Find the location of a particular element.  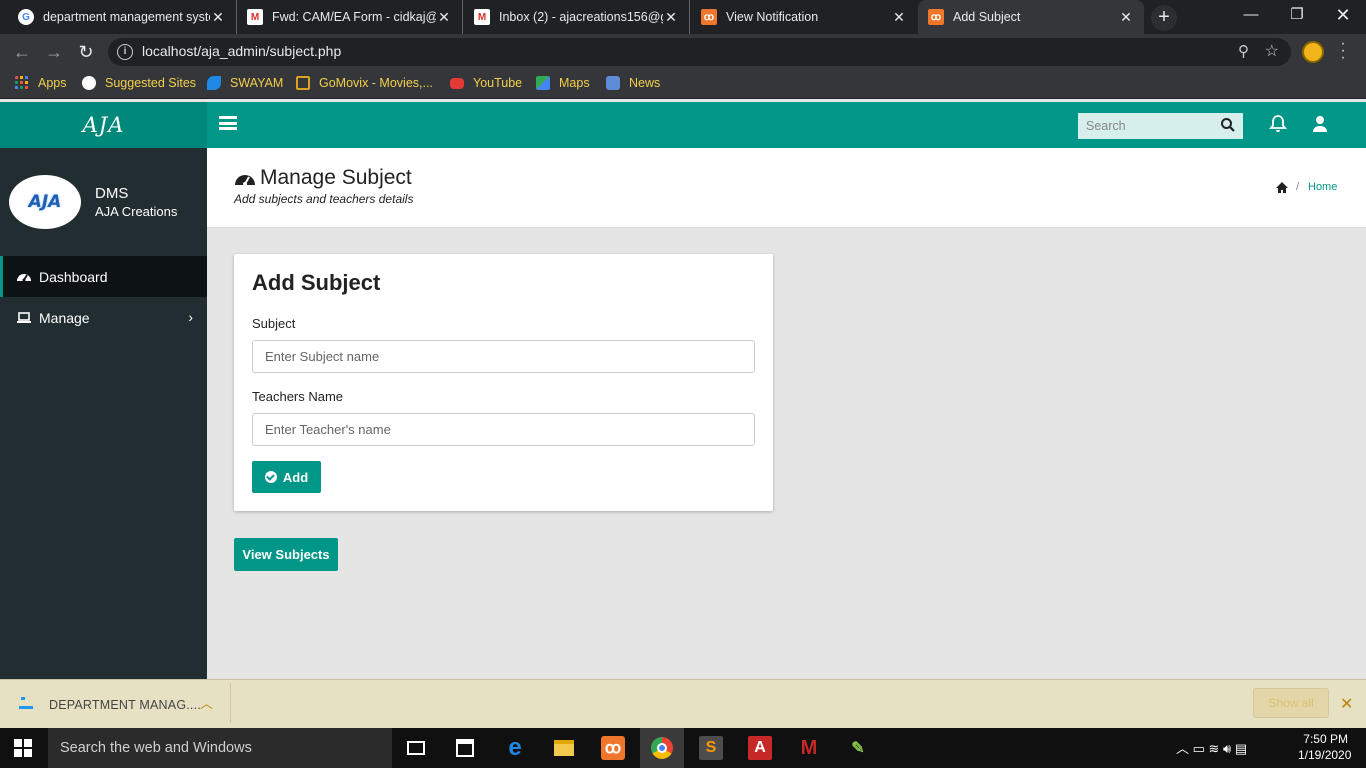

minimize-window-button: — is located at coordinates (1251, 16).